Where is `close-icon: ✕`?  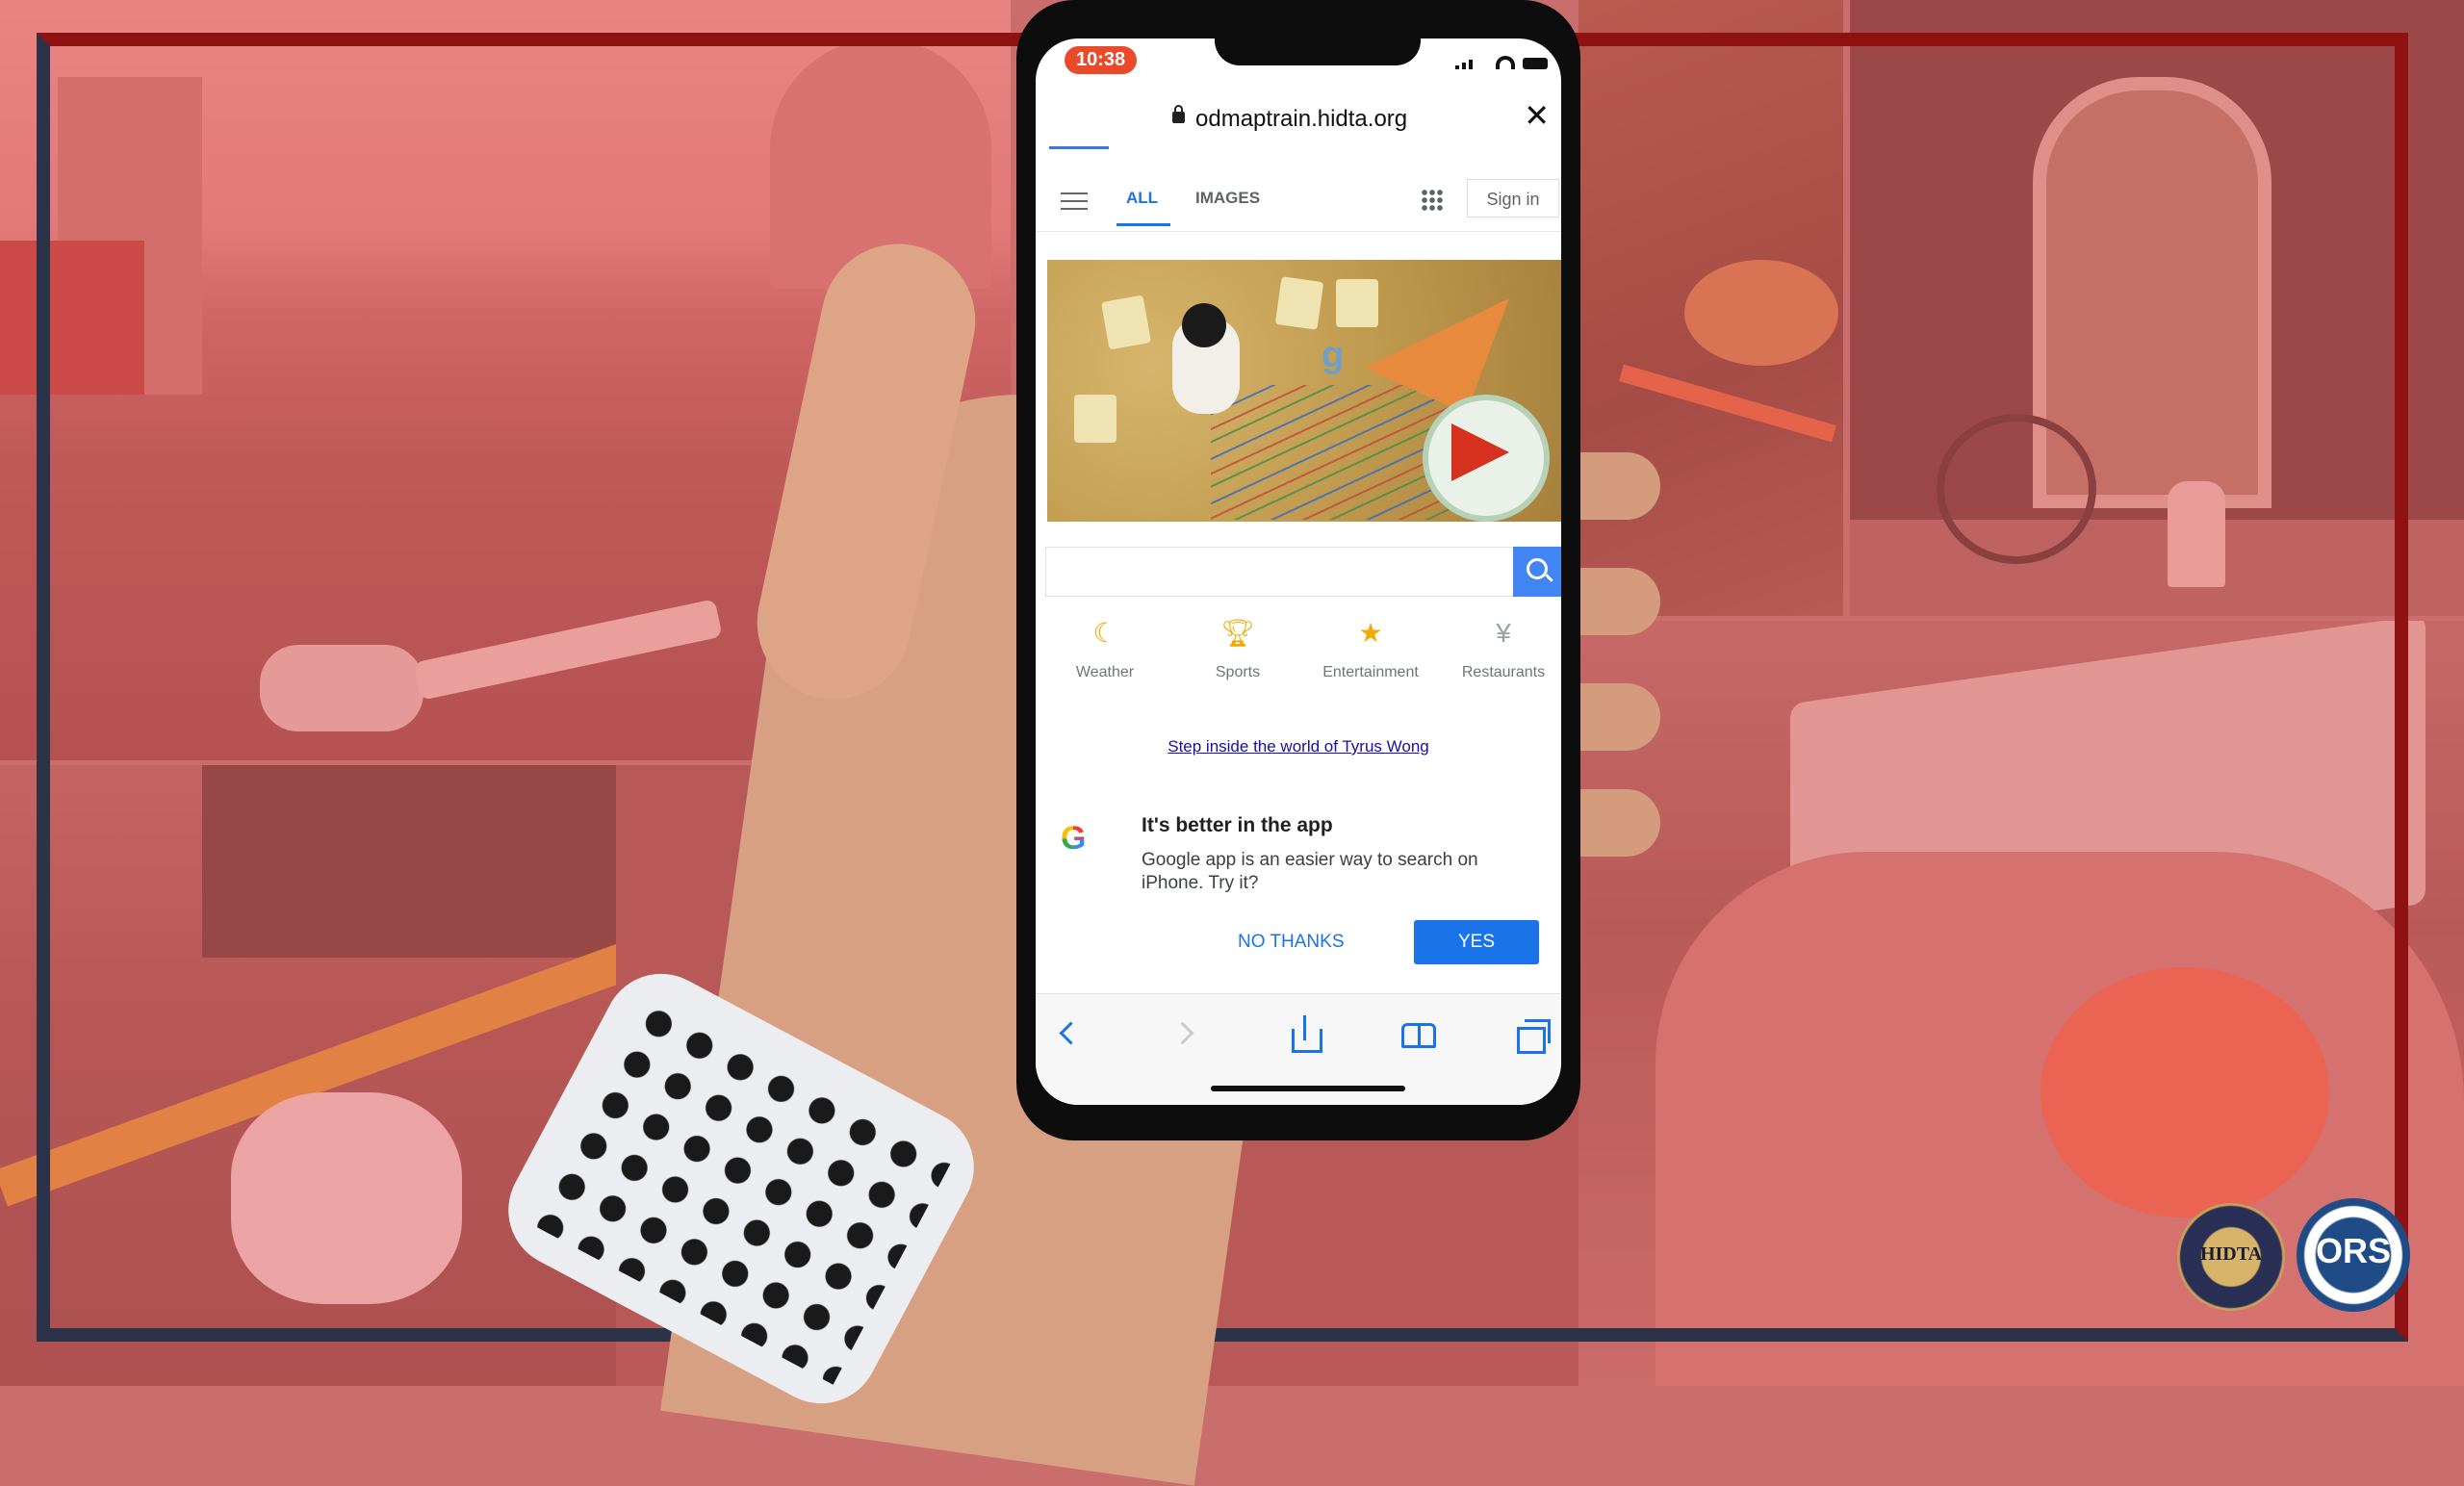
close-icon: ✕ is located at coordinates (1537, 116).